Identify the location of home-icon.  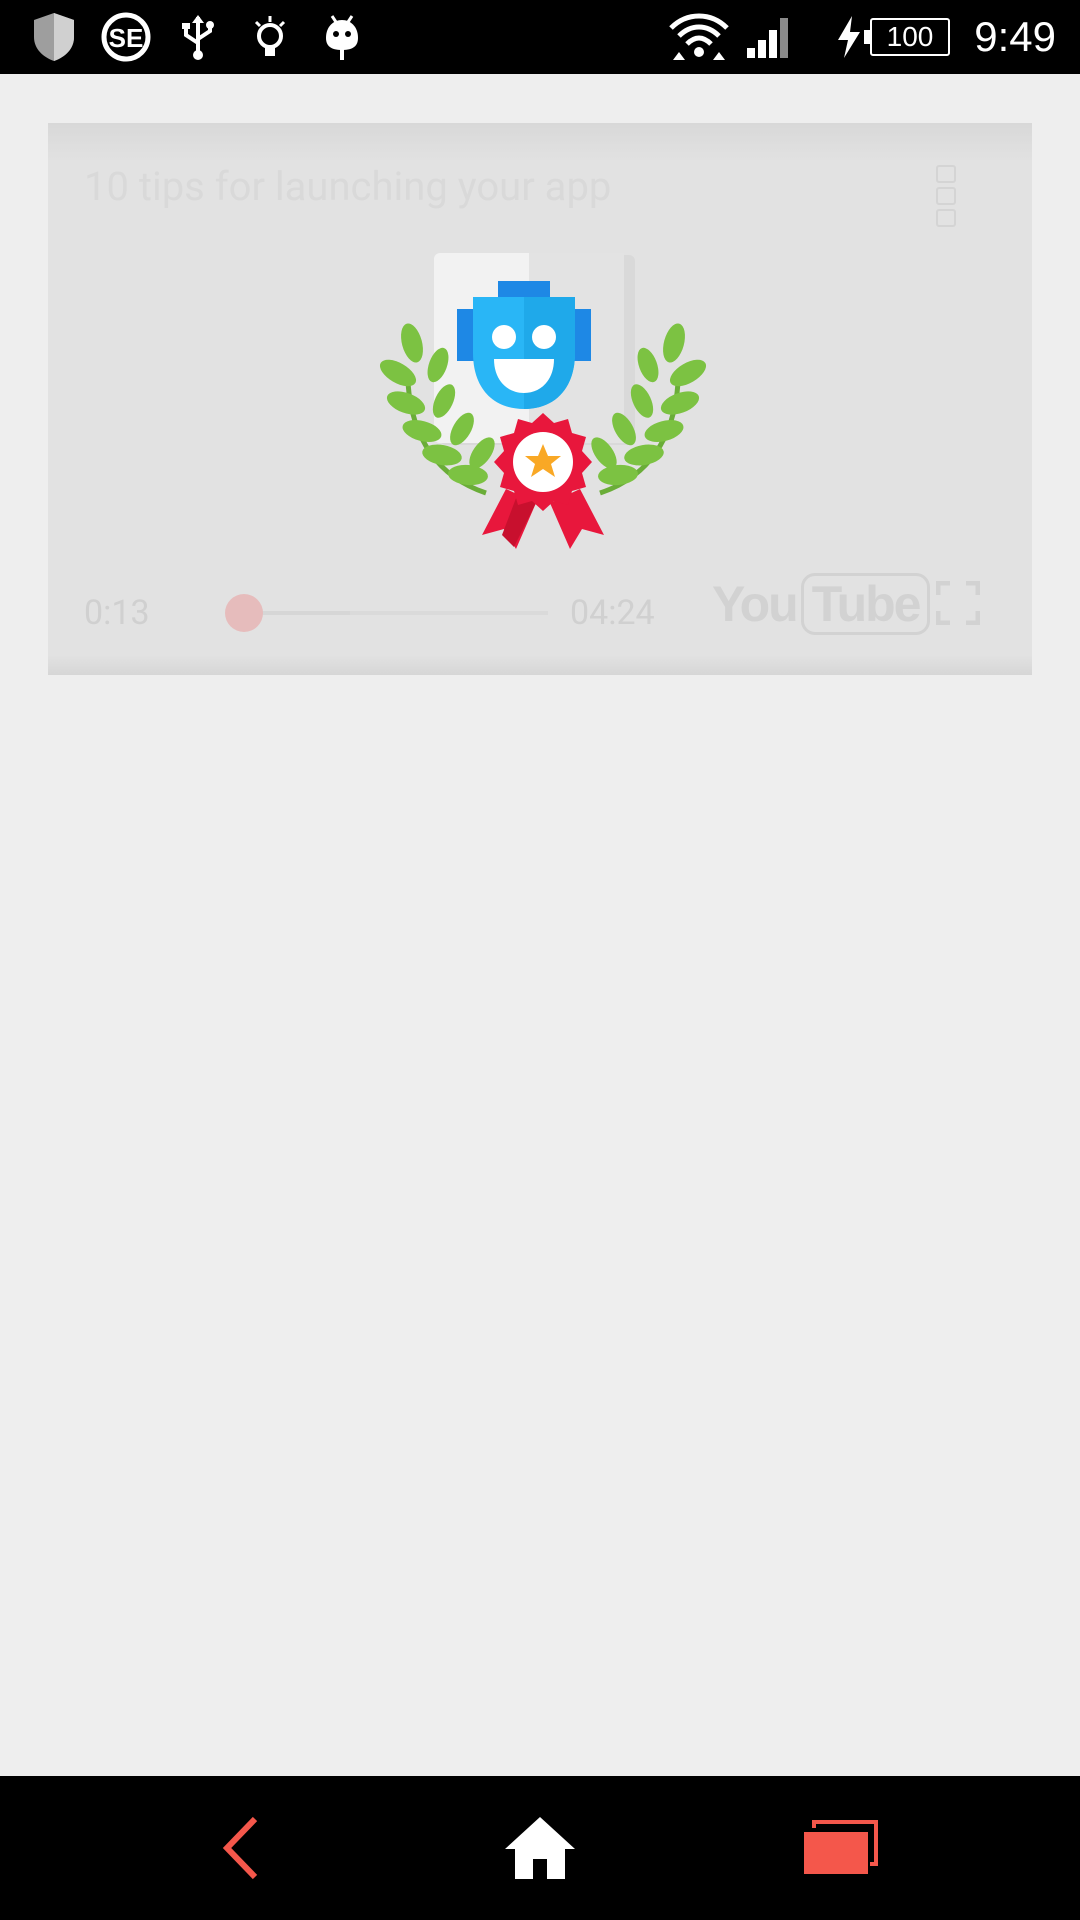
(540, 1848).